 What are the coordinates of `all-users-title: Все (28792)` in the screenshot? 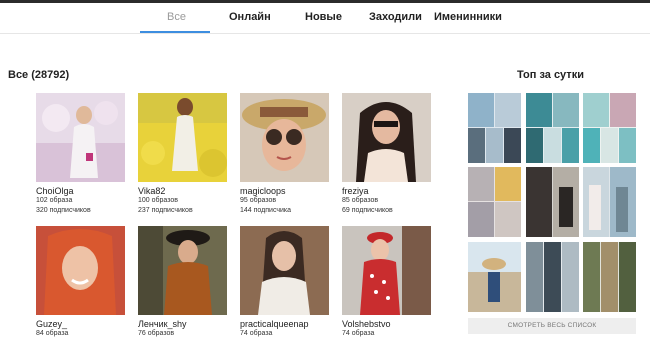 It's located at (39, 75).